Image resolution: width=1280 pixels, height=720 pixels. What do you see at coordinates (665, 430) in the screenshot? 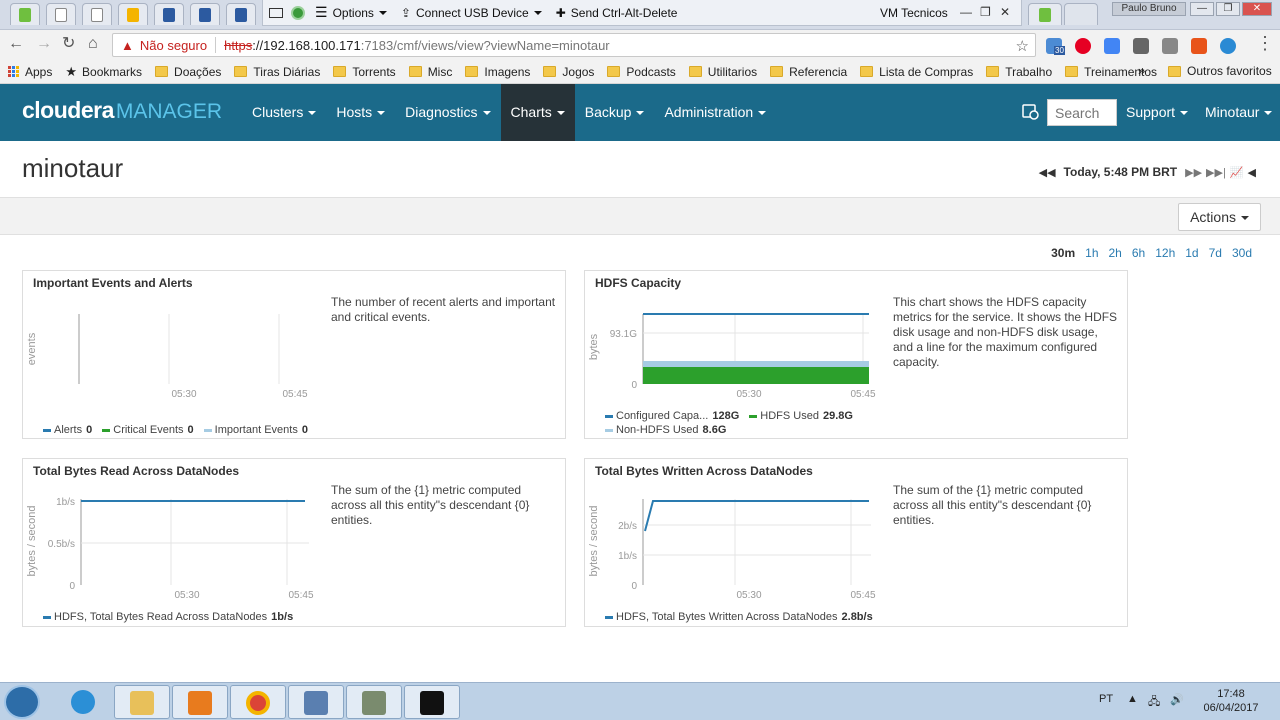
I see `legend-item: Non-HDFS Used 8.6G` at bounding box center [665, 430].